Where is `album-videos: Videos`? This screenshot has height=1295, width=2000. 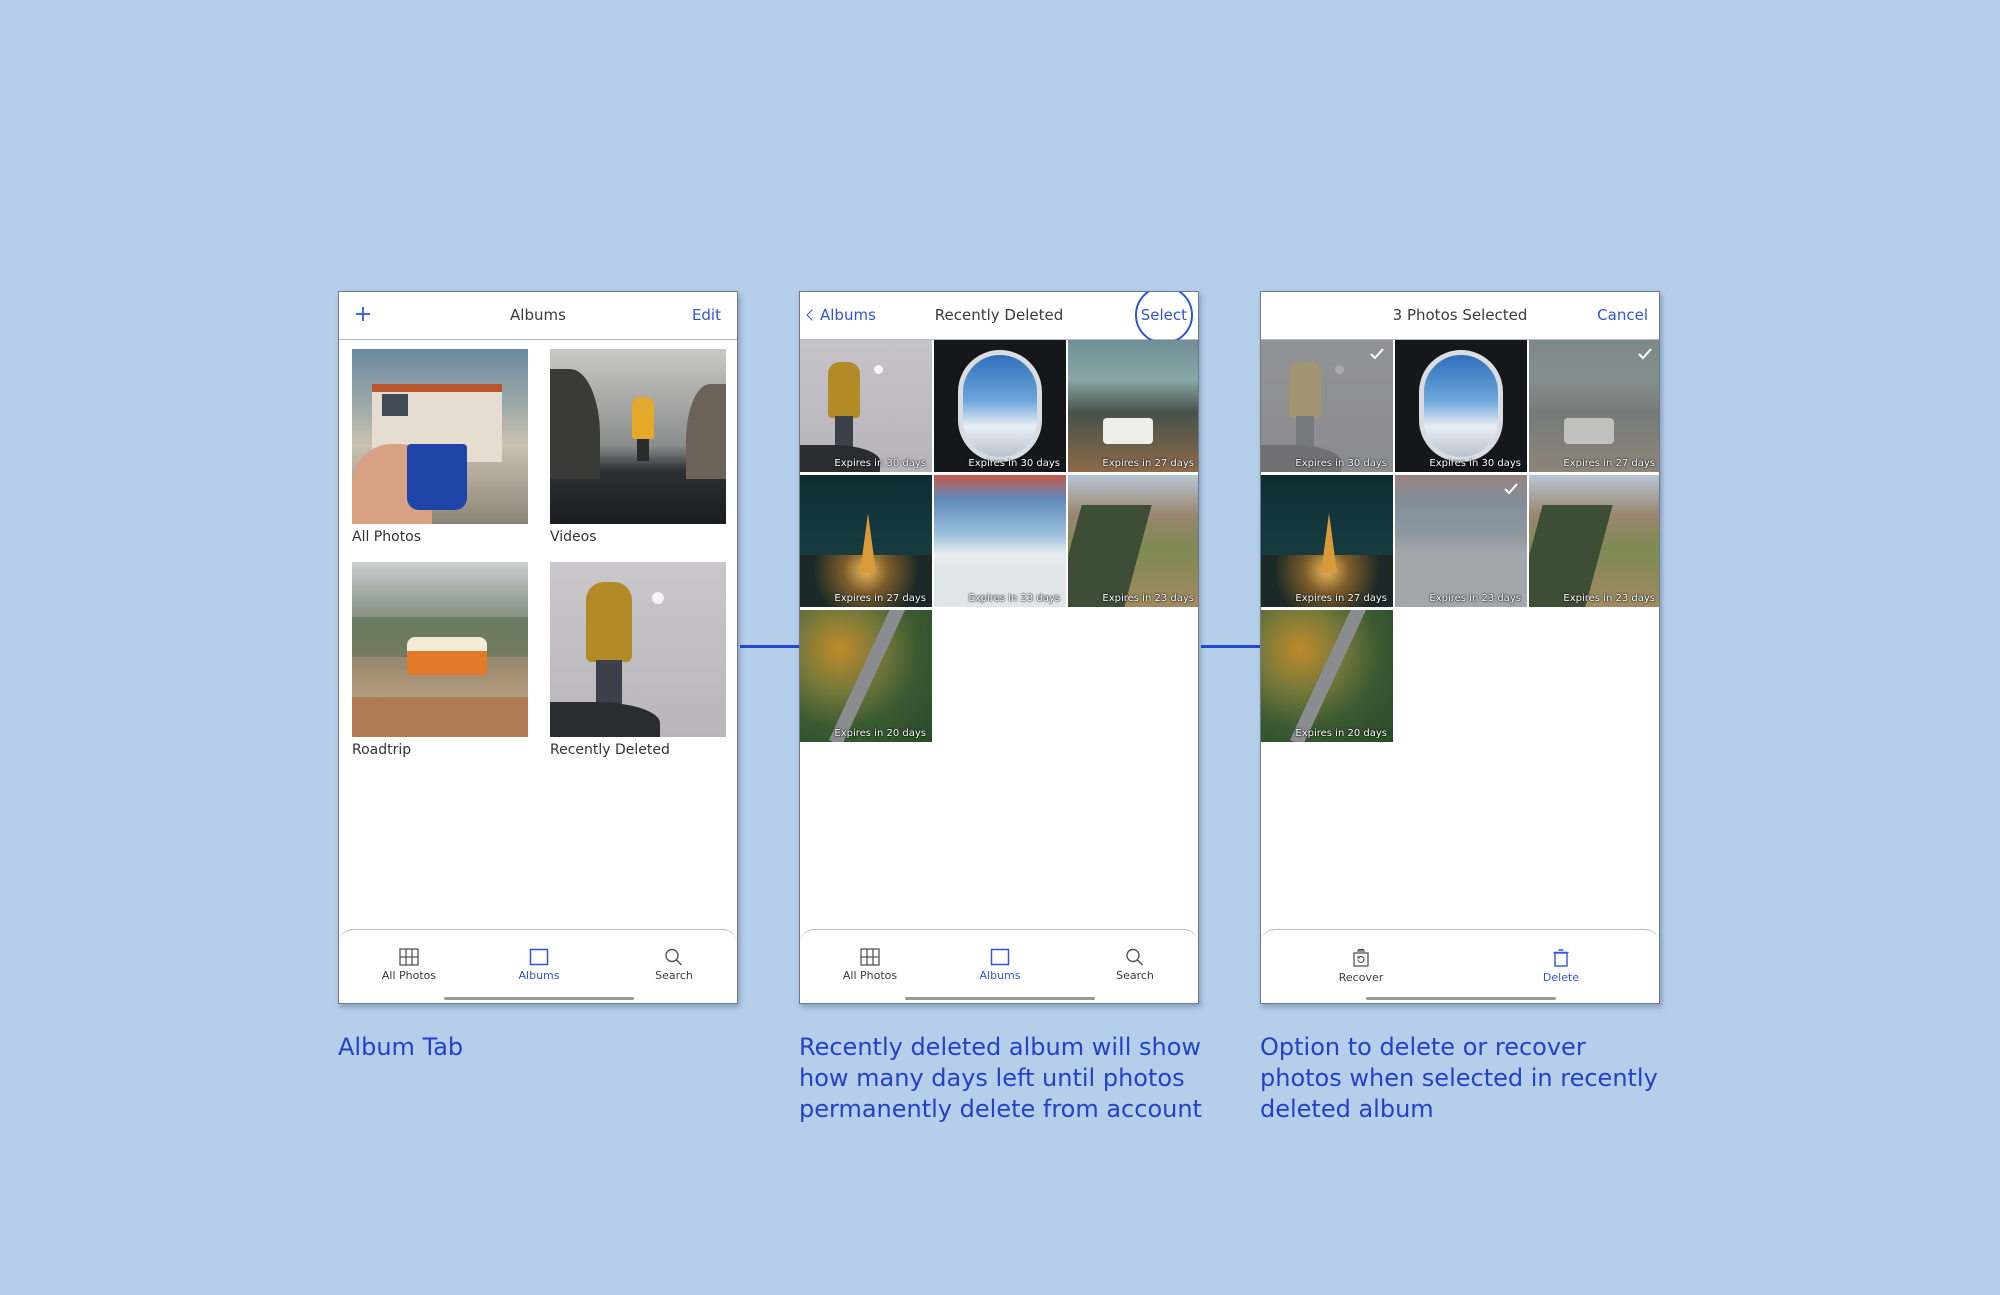
album-videos: Videos is located at coordinates (638, 447).